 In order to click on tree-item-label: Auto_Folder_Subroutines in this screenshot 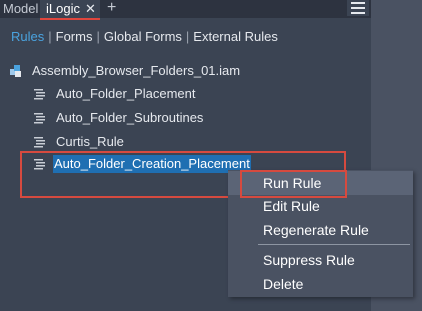, I will do `click(130, 117)`.